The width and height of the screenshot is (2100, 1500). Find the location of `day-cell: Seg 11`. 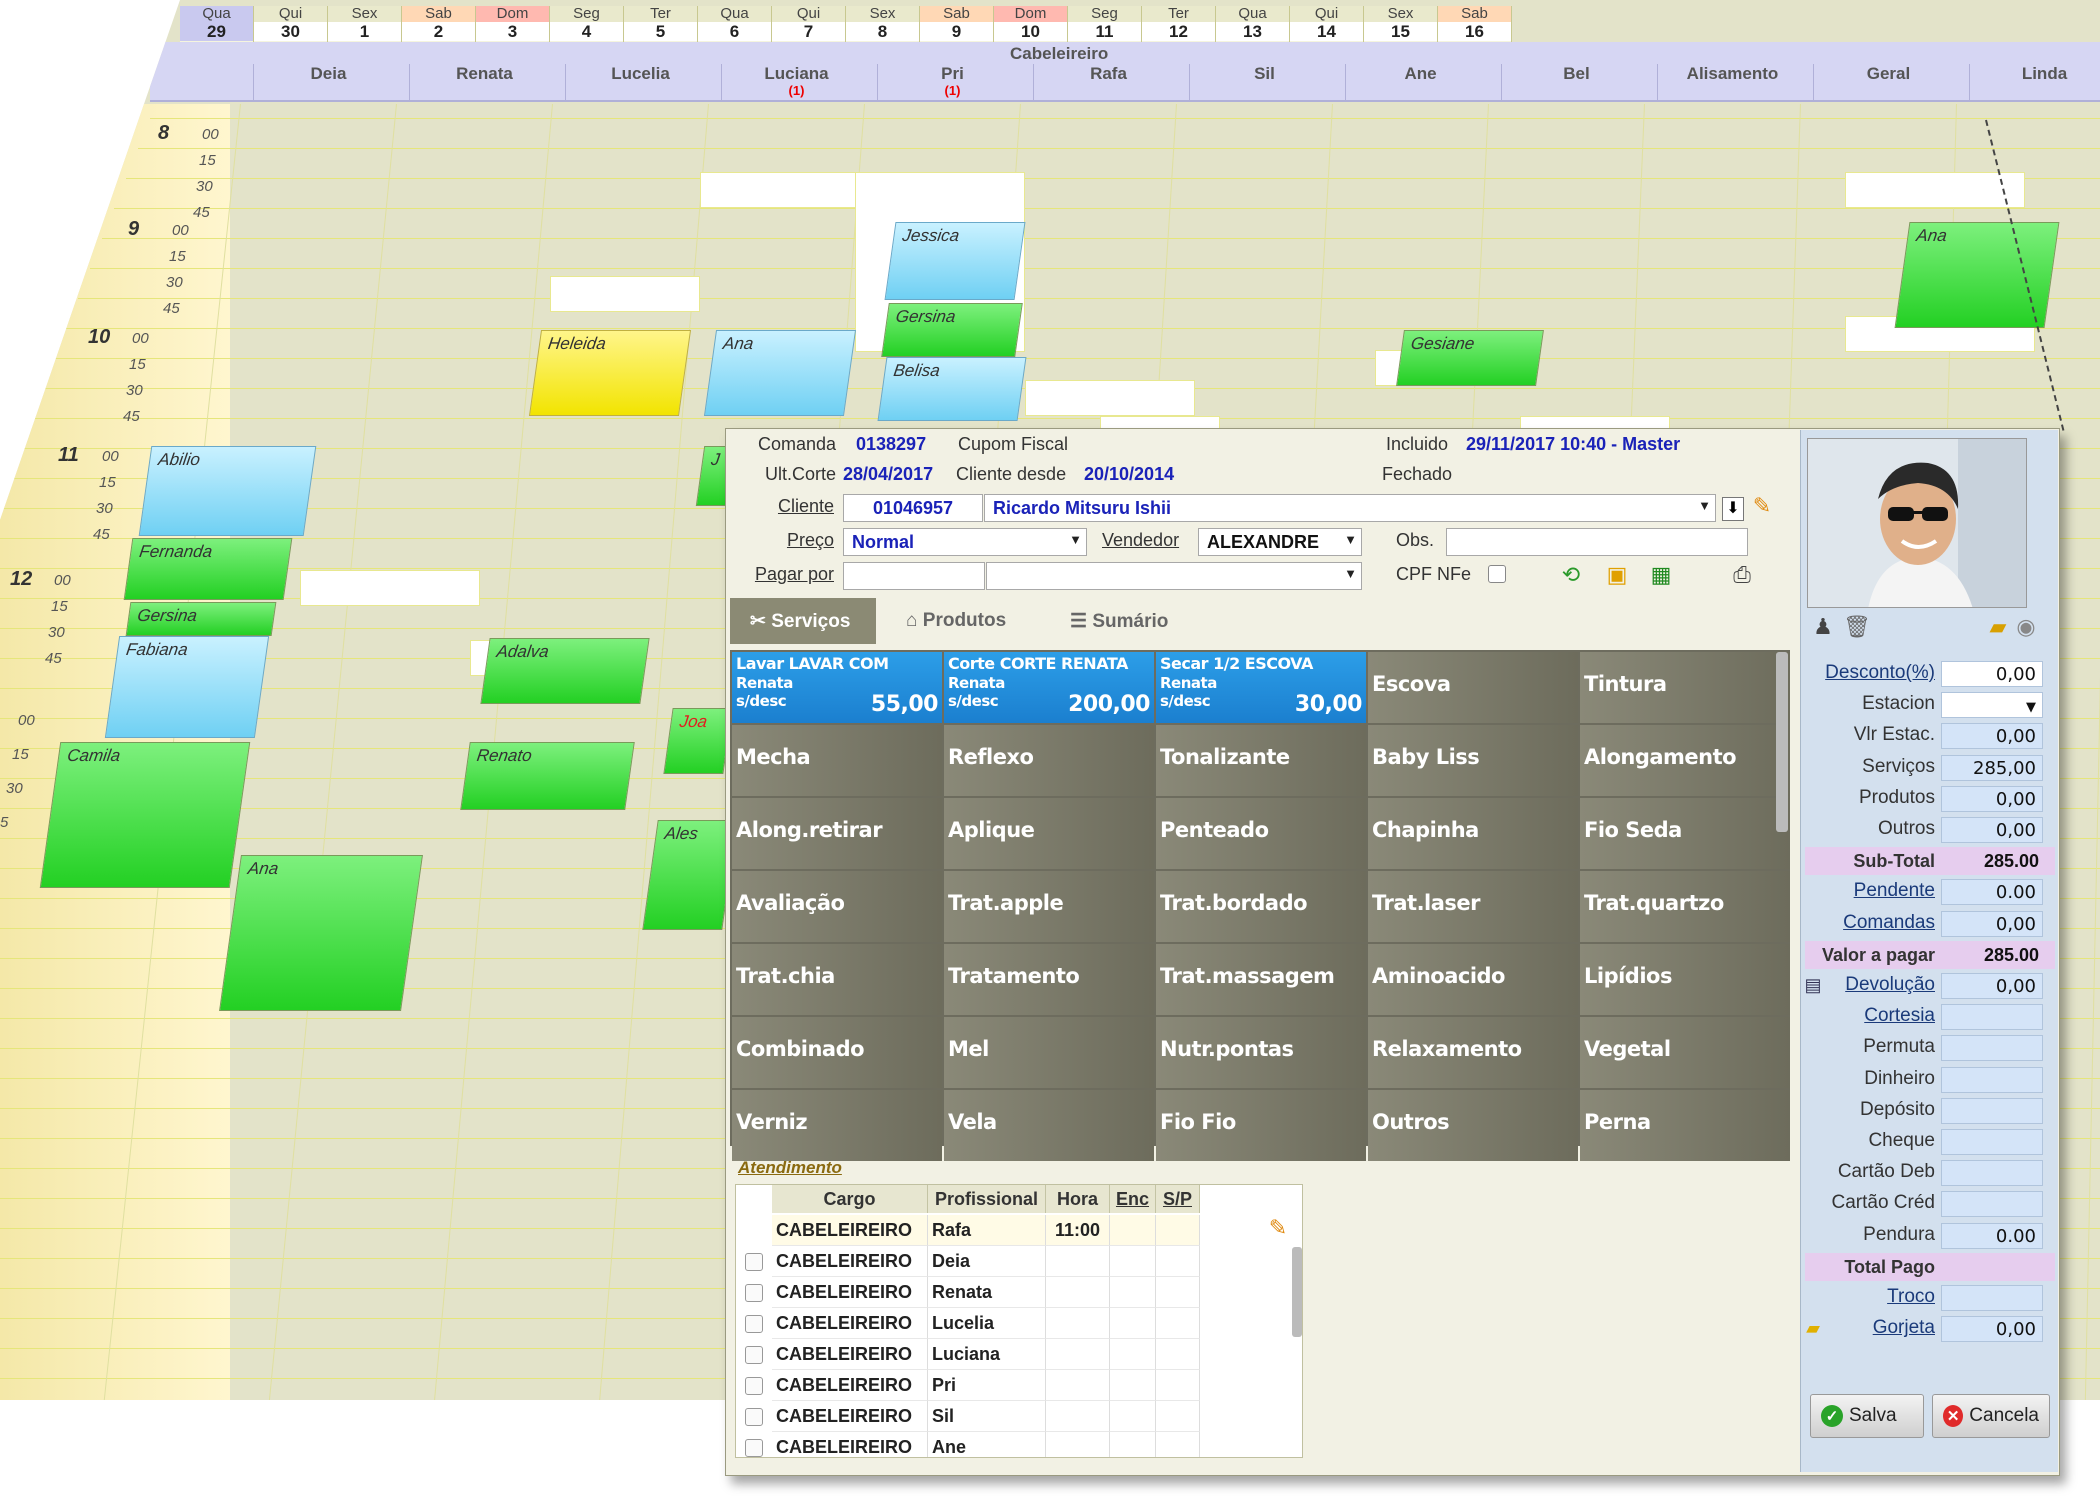

day-cell: Seg 11 is located at coordinates (1105, 24).